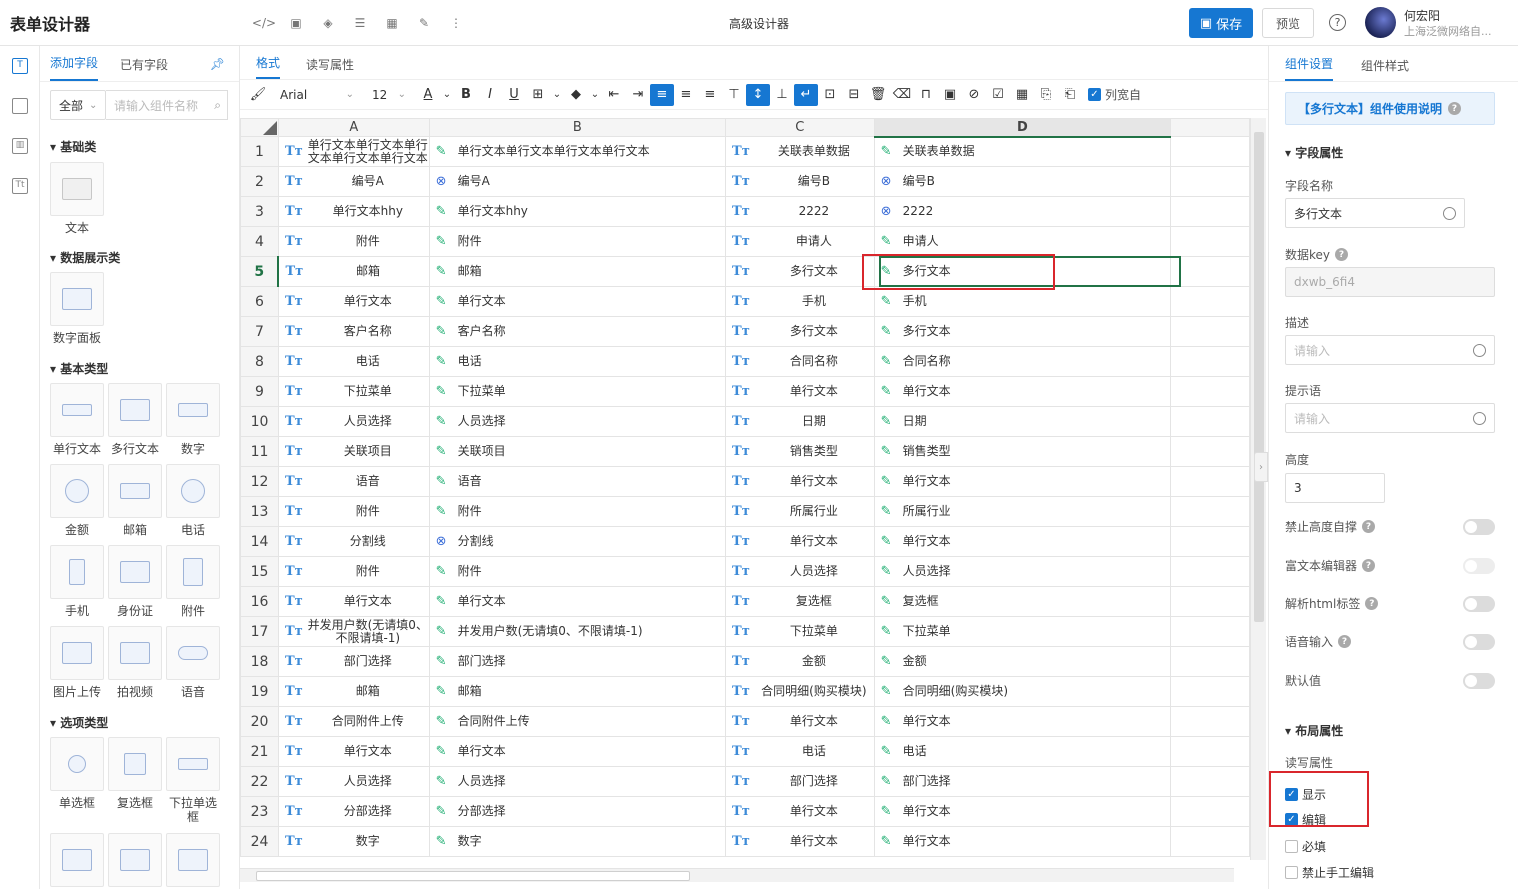  I want to click on cell-b: ✎ 语音, so click(577, 481).